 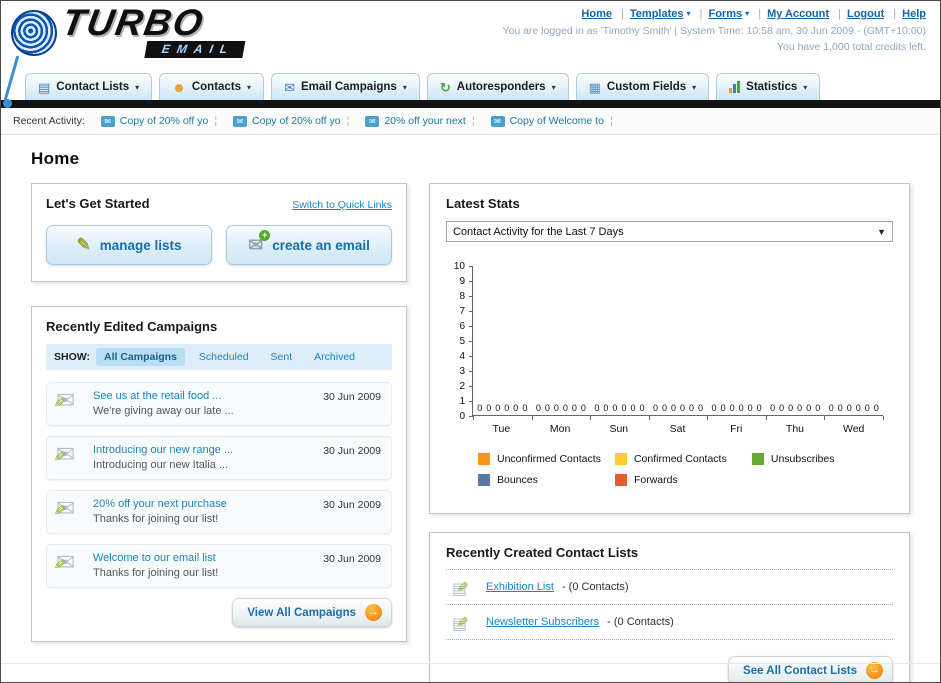 I want to click on tab-label: Autoresponders, so click(x=501, y=87).